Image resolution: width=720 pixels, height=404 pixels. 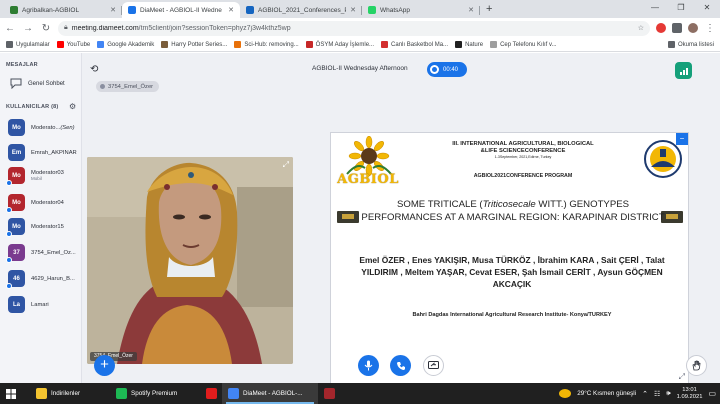 What do you see at coordinates (47, 227) in the screenshot?
I see `user-text: Moderator15` at bounding box center [47, 227].